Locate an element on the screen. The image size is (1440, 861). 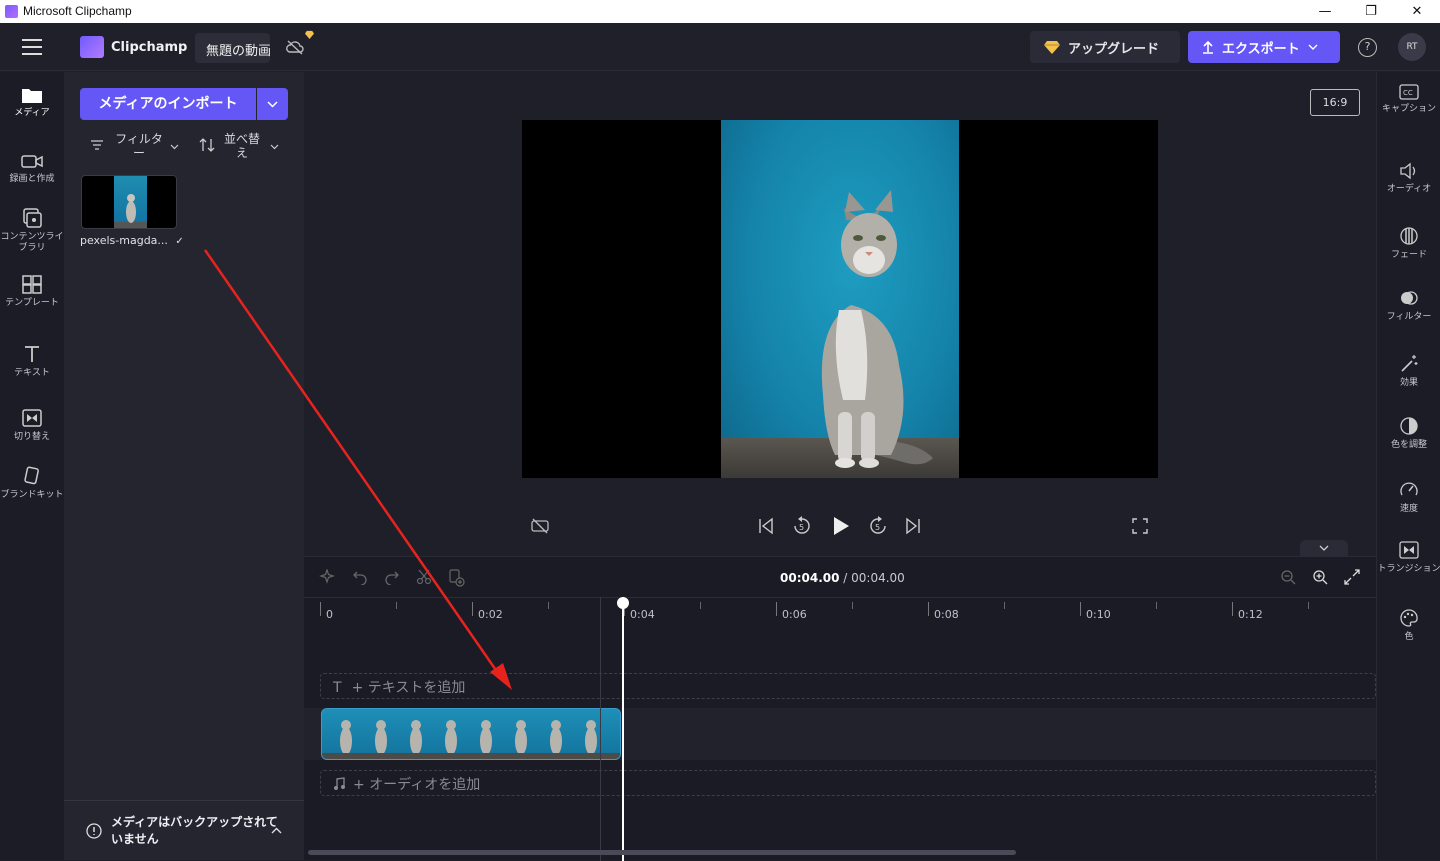
speaker-icon is located at coordinates (1408, 171).